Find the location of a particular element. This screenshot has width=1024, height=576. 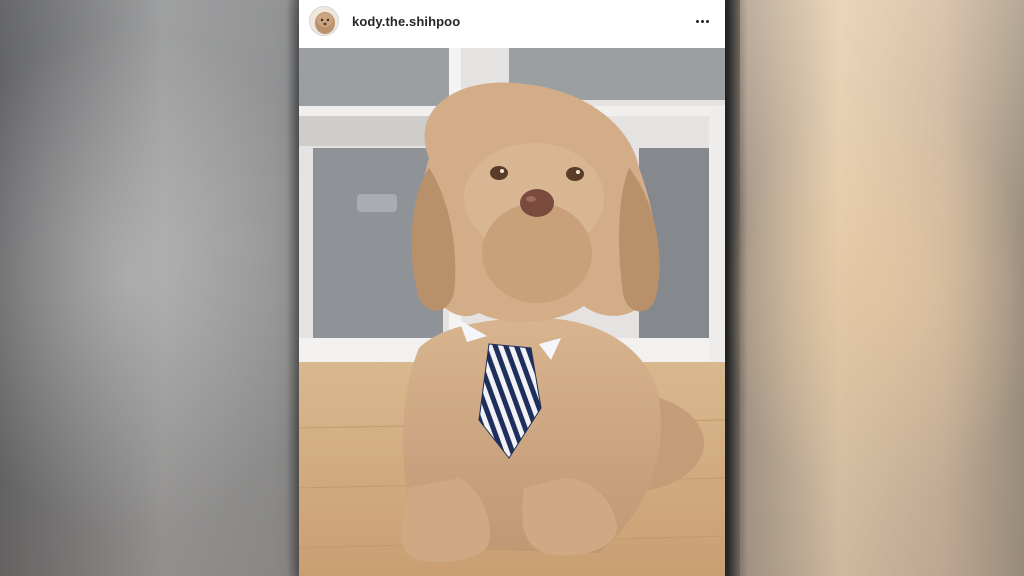

post-header: kody.the.shihpoo is located at coordinates (512, 22).